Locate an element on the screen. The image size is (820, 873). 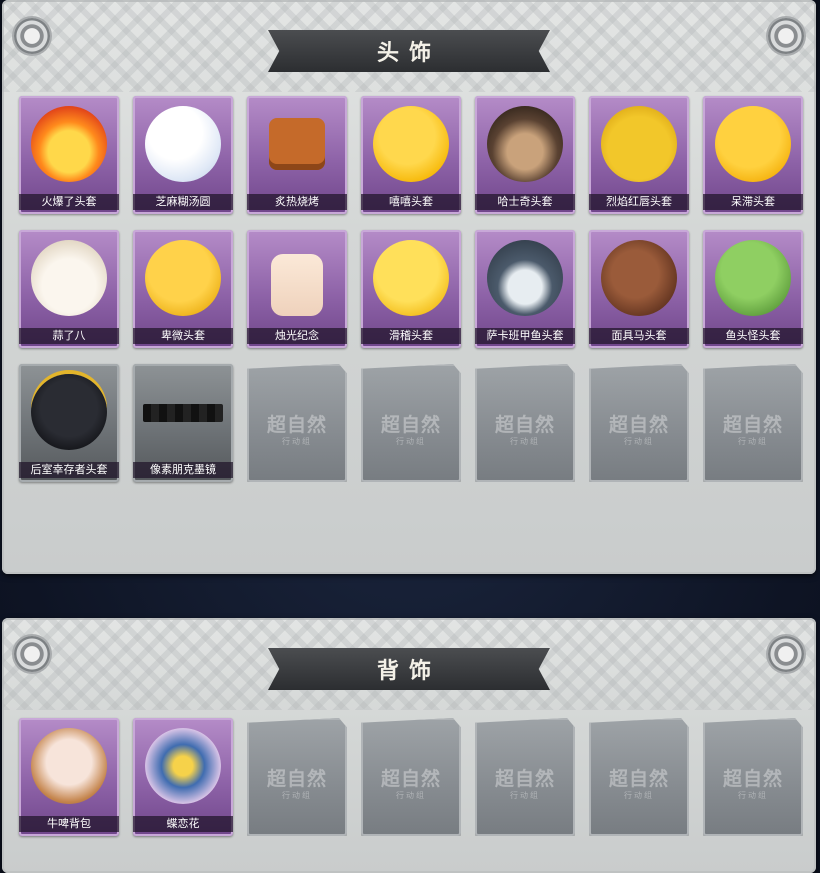
item-card: 萨卡班甲鱼头套 is located at coordinates (525, 289).